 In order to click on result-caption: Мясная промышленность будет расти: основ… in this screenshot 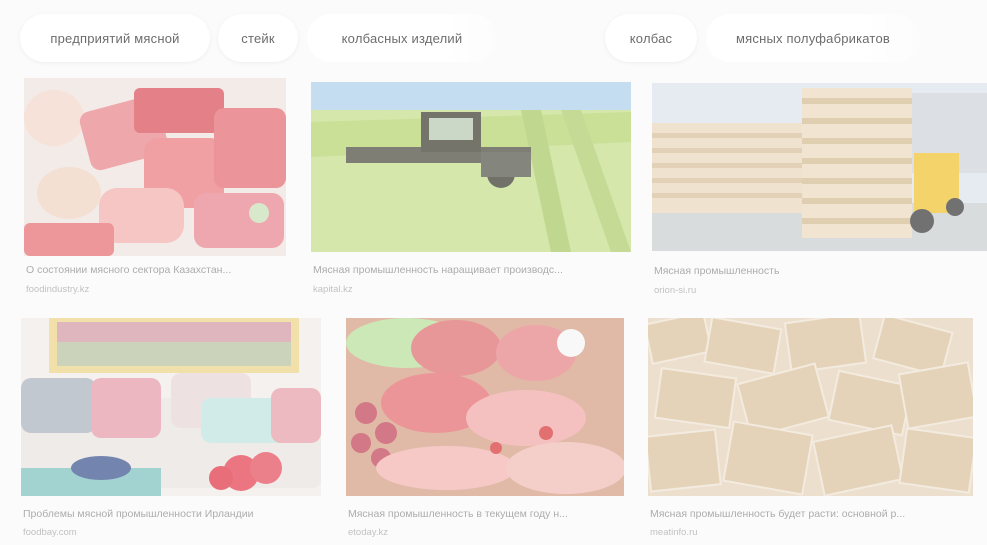, I will do `click(810, 514)`.